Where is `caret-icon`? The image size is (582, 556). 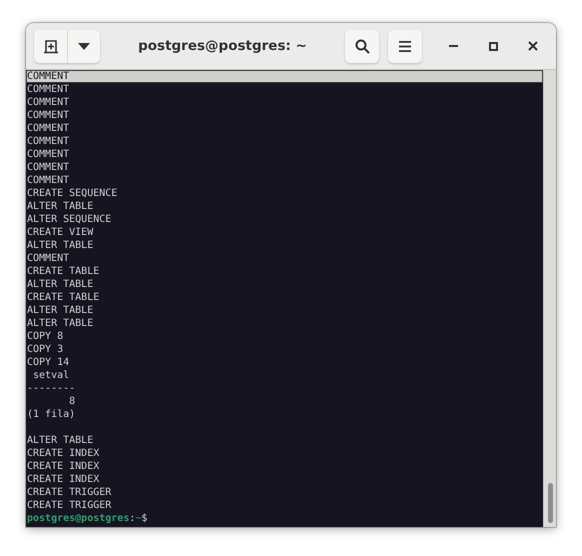 caret-icon is located at coordinates (84, 46).